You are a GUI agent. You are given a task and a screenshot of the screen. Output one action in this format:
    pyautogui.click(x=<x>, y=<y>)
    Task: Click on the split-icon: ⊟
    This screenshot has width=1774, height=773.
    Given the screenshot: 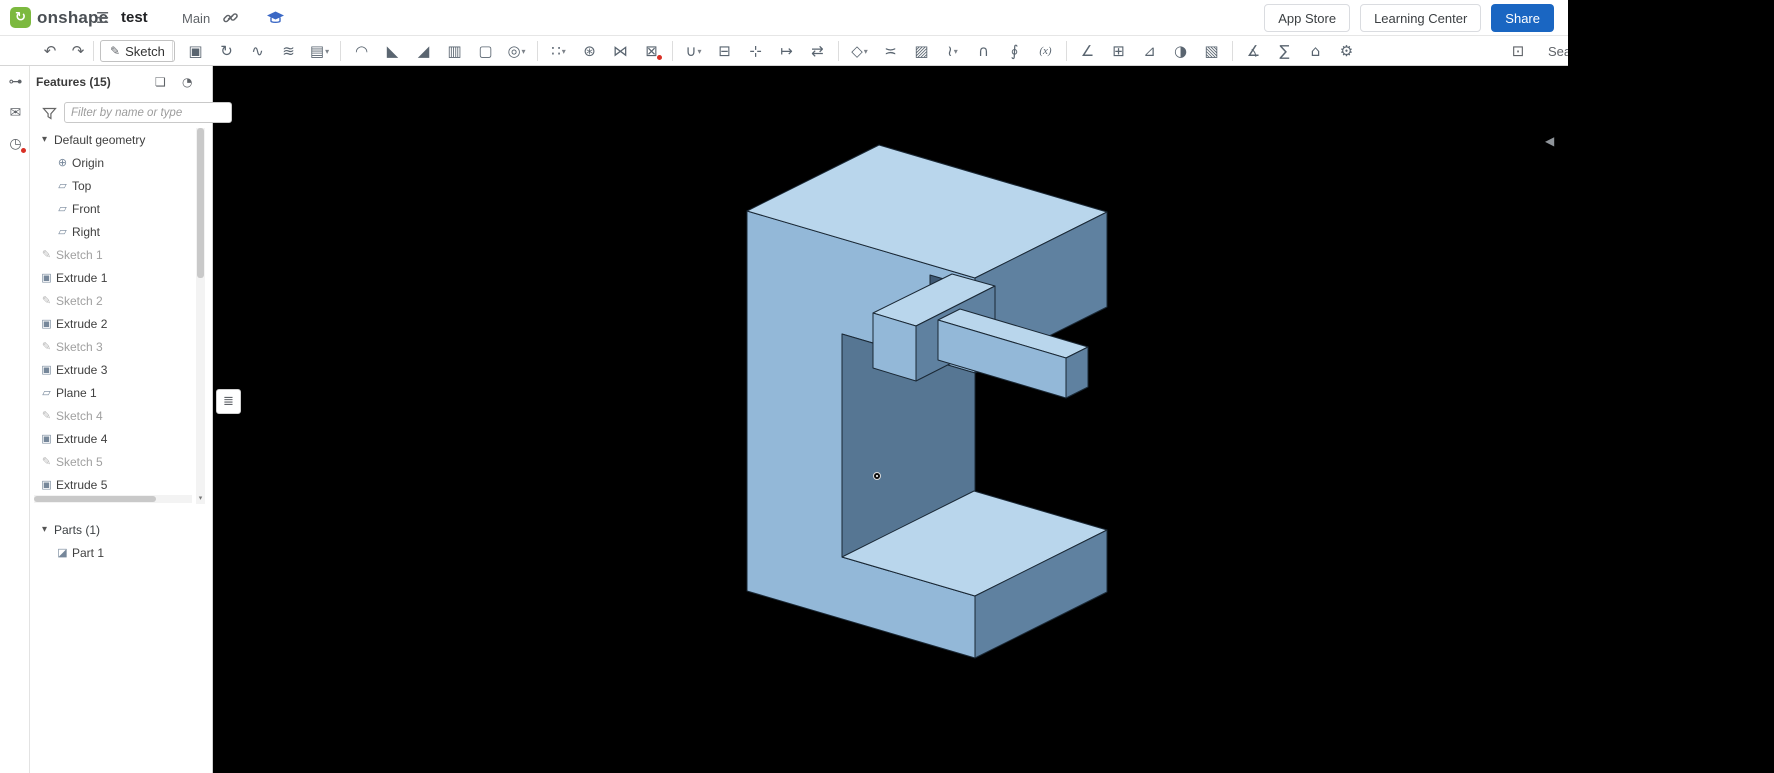 What is the action you would take?
    pyautogui.click(x=724, y=51)
    